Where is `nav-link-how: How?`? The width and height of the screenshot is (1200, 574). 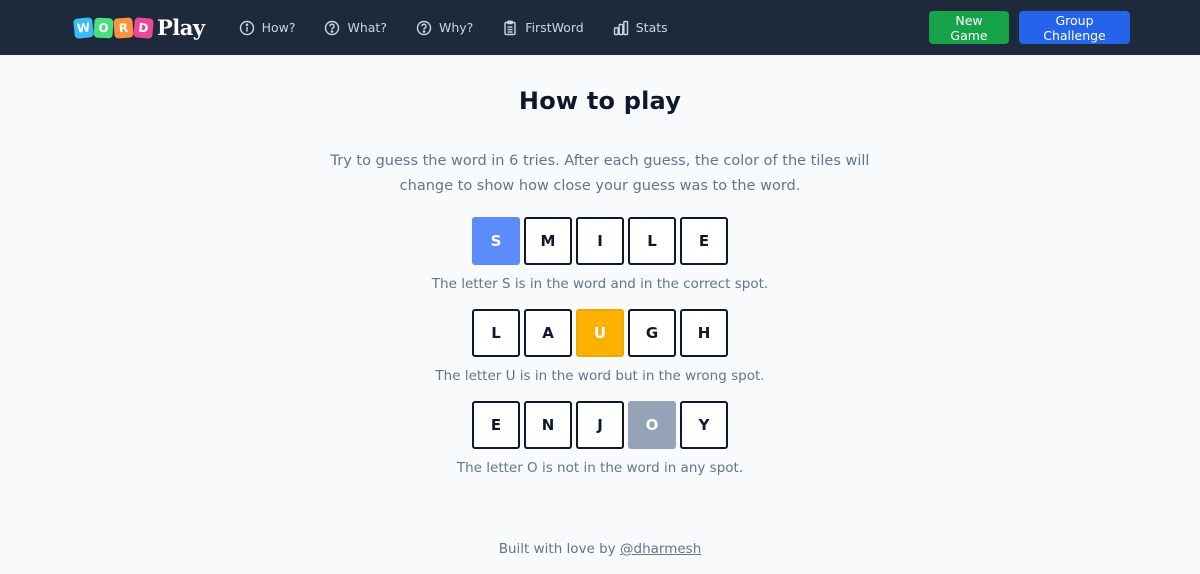 nav-link-how: How? is located at coordinates (267, 28).